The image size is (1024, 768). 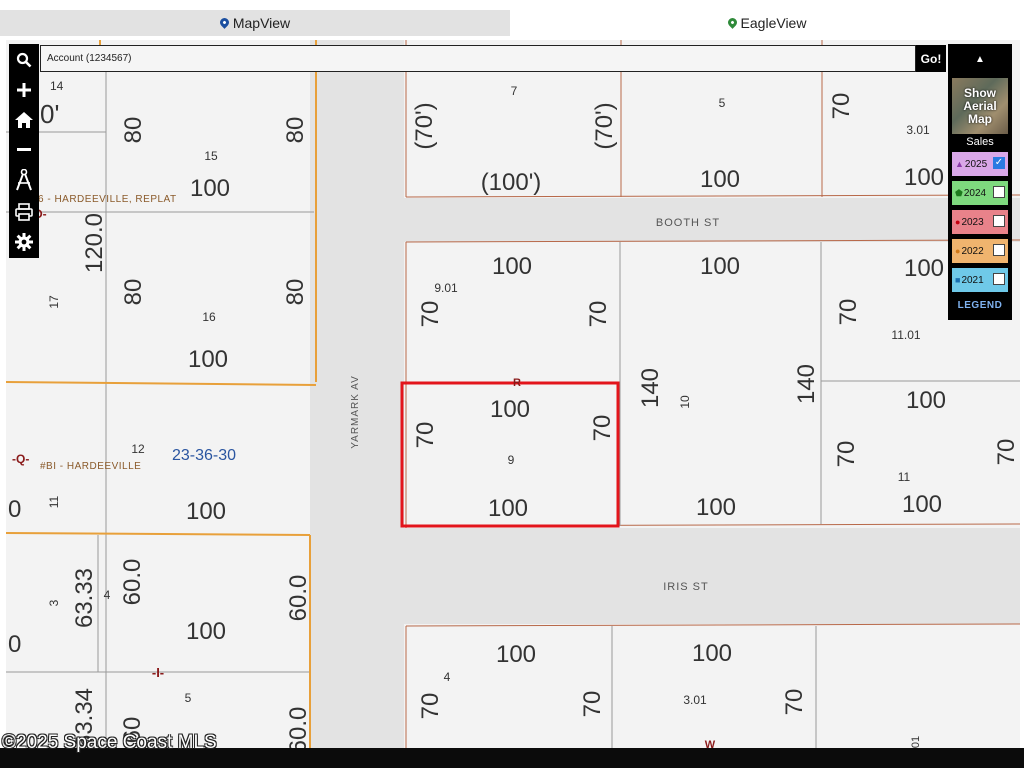 What do you see at coordinates (446, 288) in the screenshot?
I see `lot-number: 9.01` at bounding box center [446, 288].